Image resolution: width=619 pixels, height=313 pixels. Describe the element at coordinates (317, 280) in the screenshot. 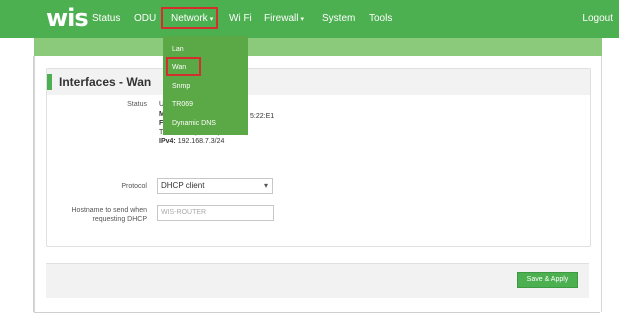

I see `footer-bar` at that location.